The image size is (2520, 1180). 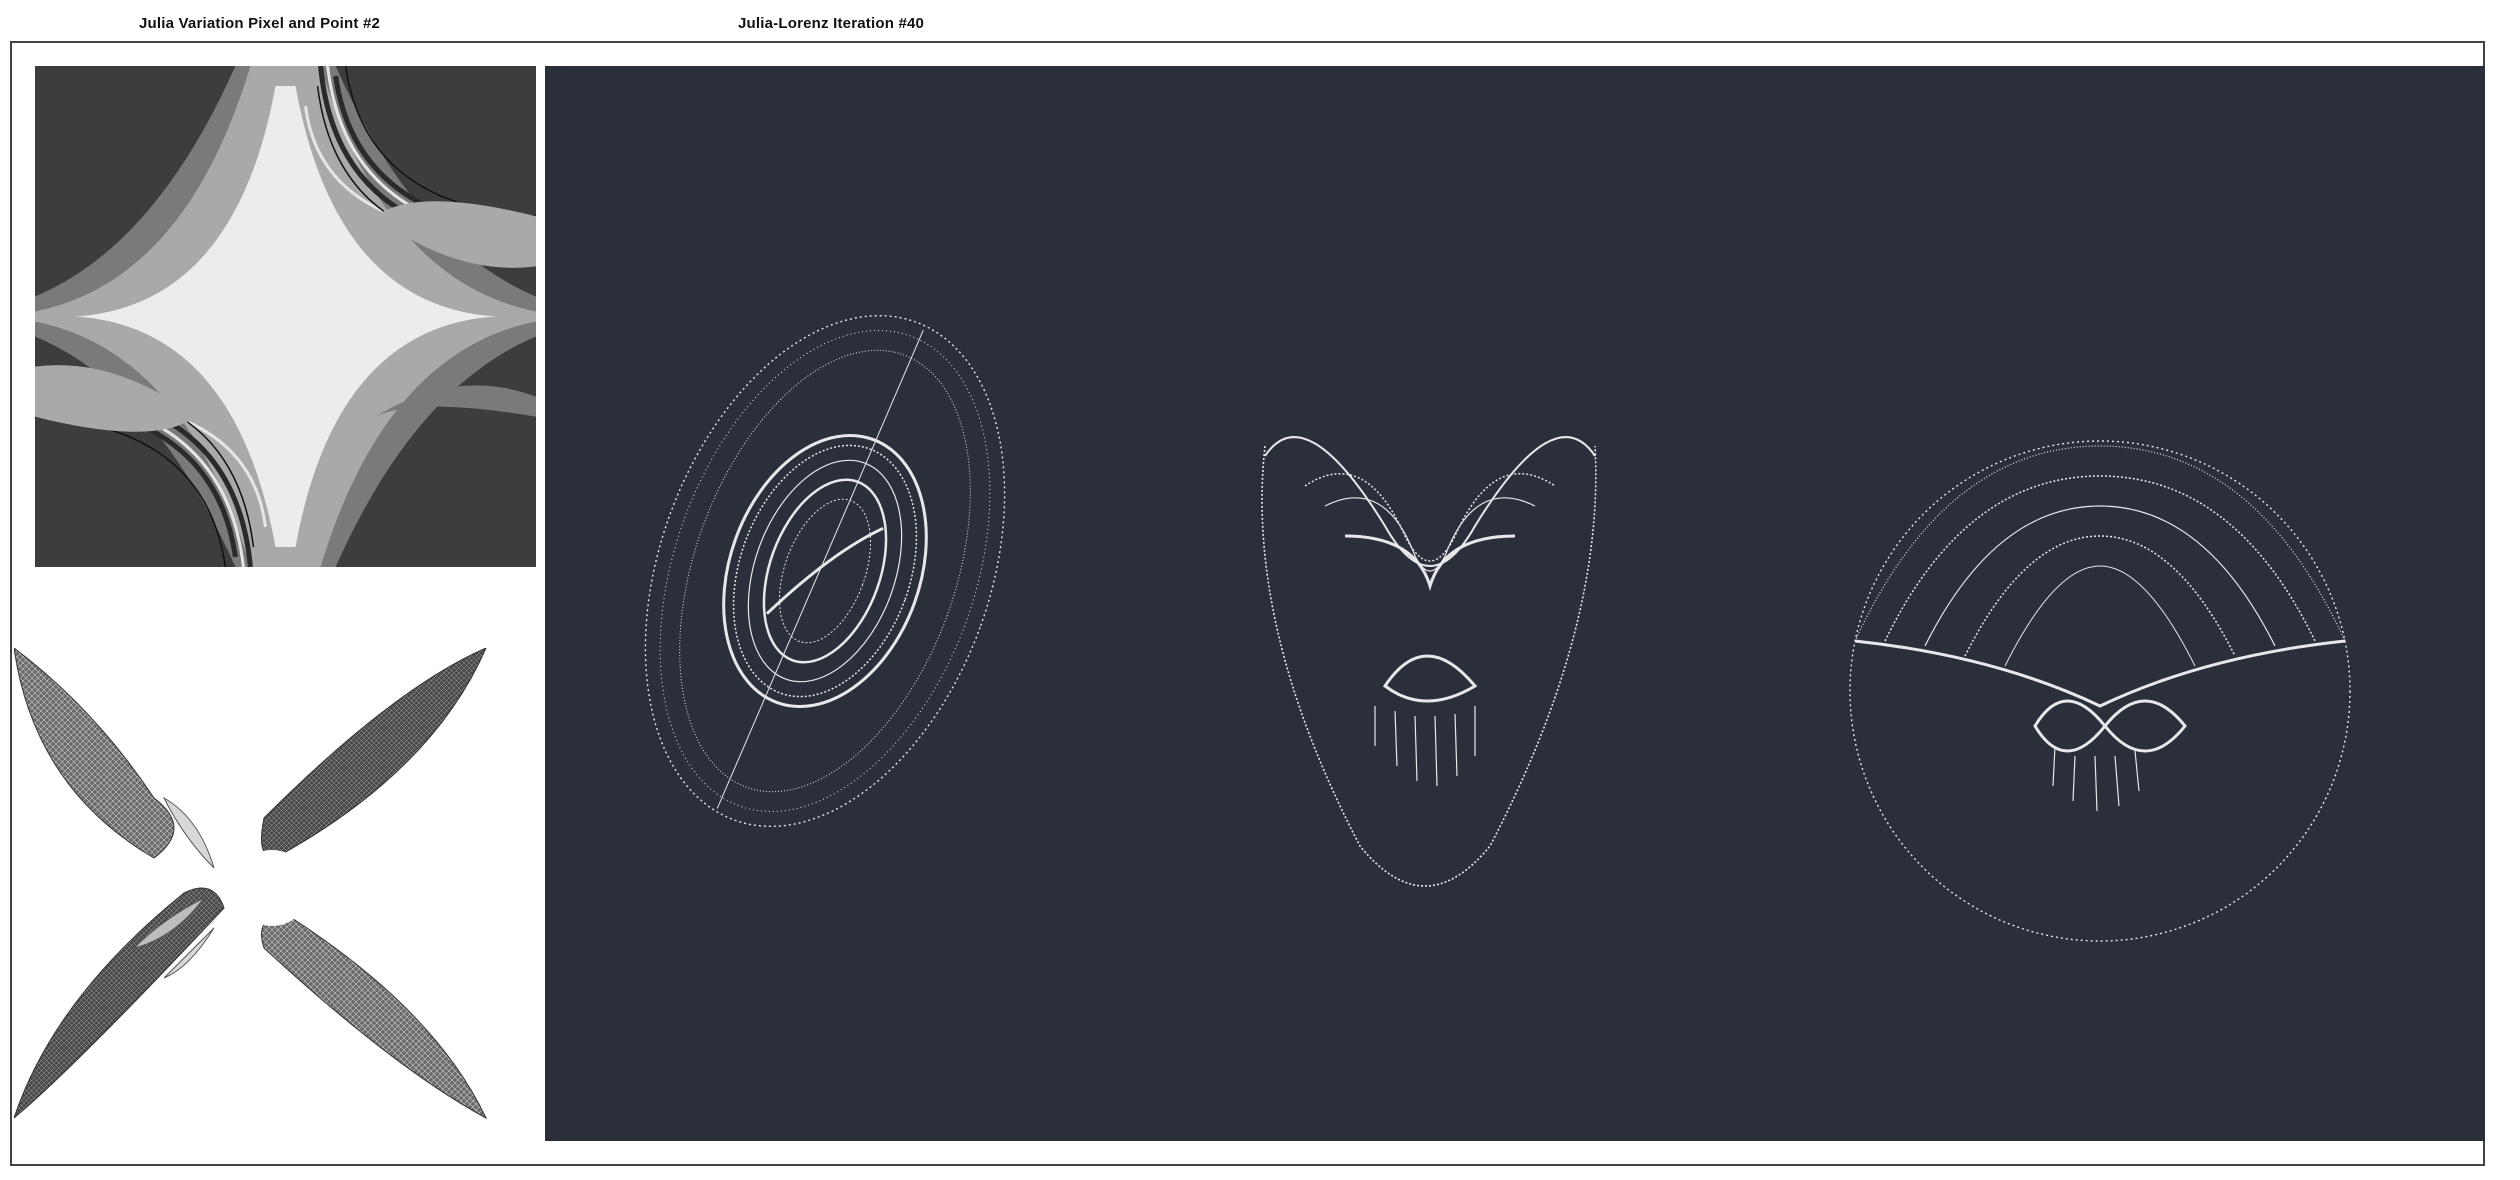 I want to click on julia-pixel-image, so click(x=285, y=316).